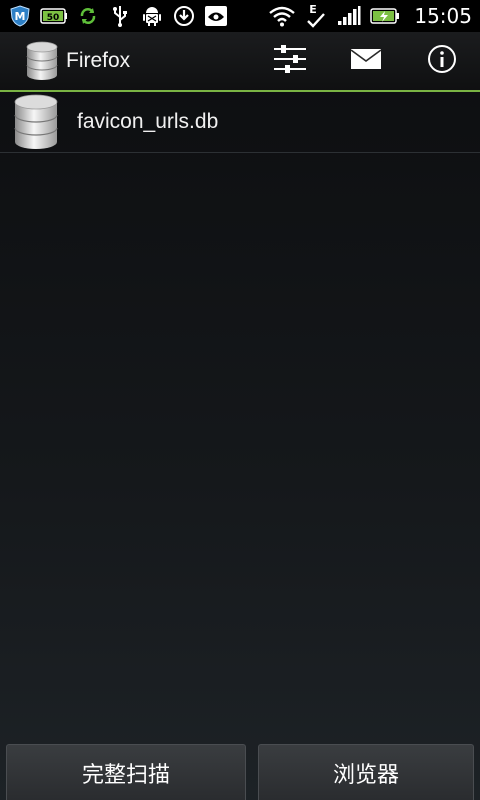 The height and width of the screenshot is (800, 480). I want to click on status-clock: 15:05, so click(443, 16).